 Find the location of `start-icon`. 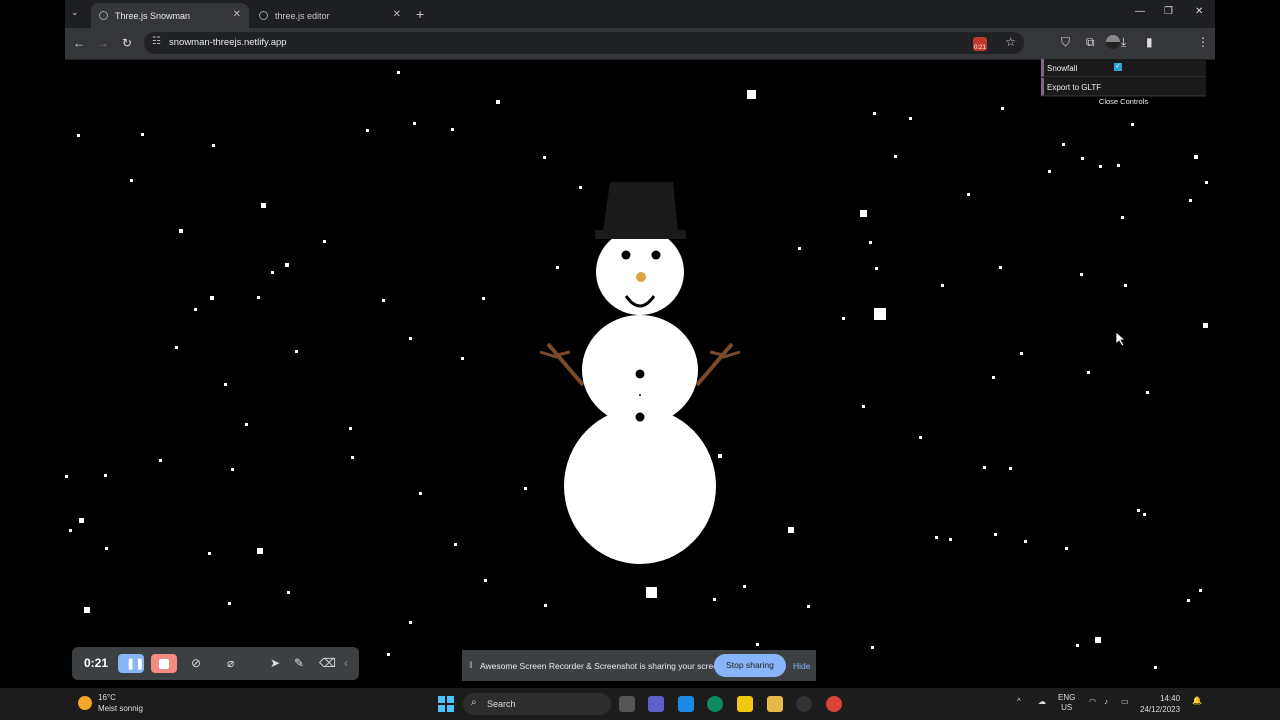

start-icon is located at coordinates (446, 704).